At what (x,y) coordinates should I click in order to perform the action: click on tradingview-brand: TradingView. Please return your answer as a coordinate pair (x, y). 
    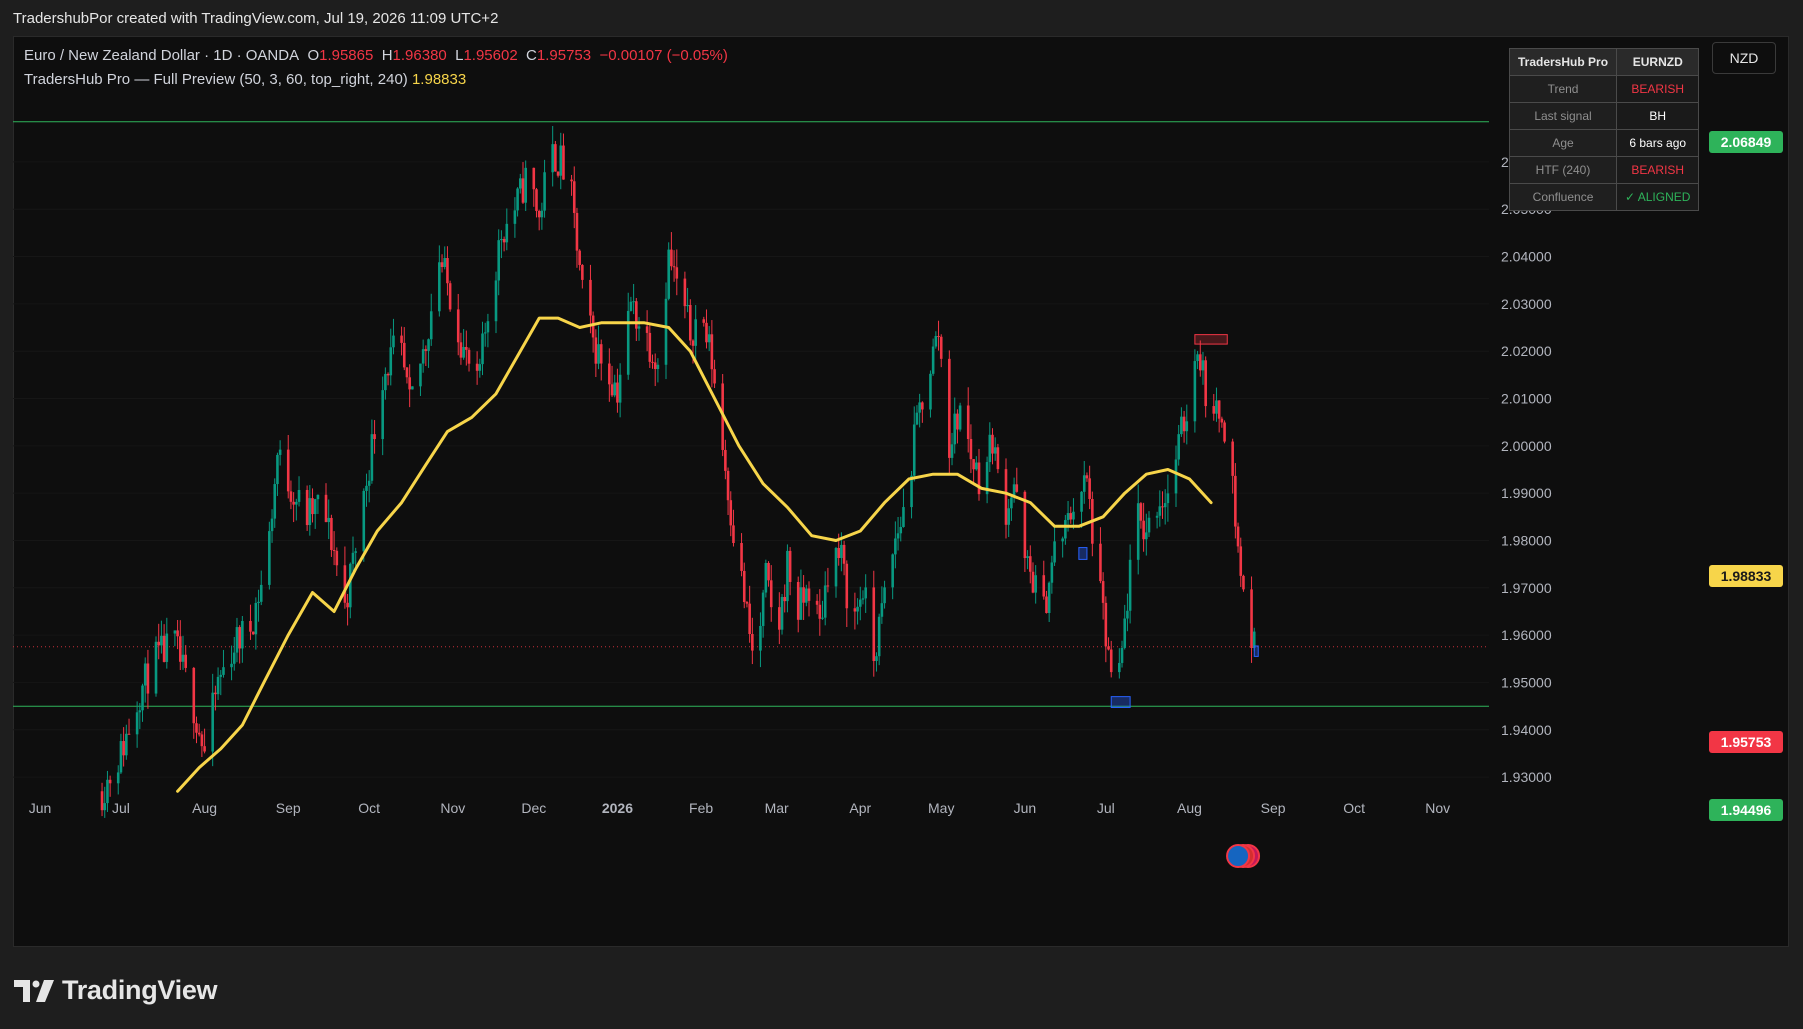
    Looking at the image, I should click on (116, 990).